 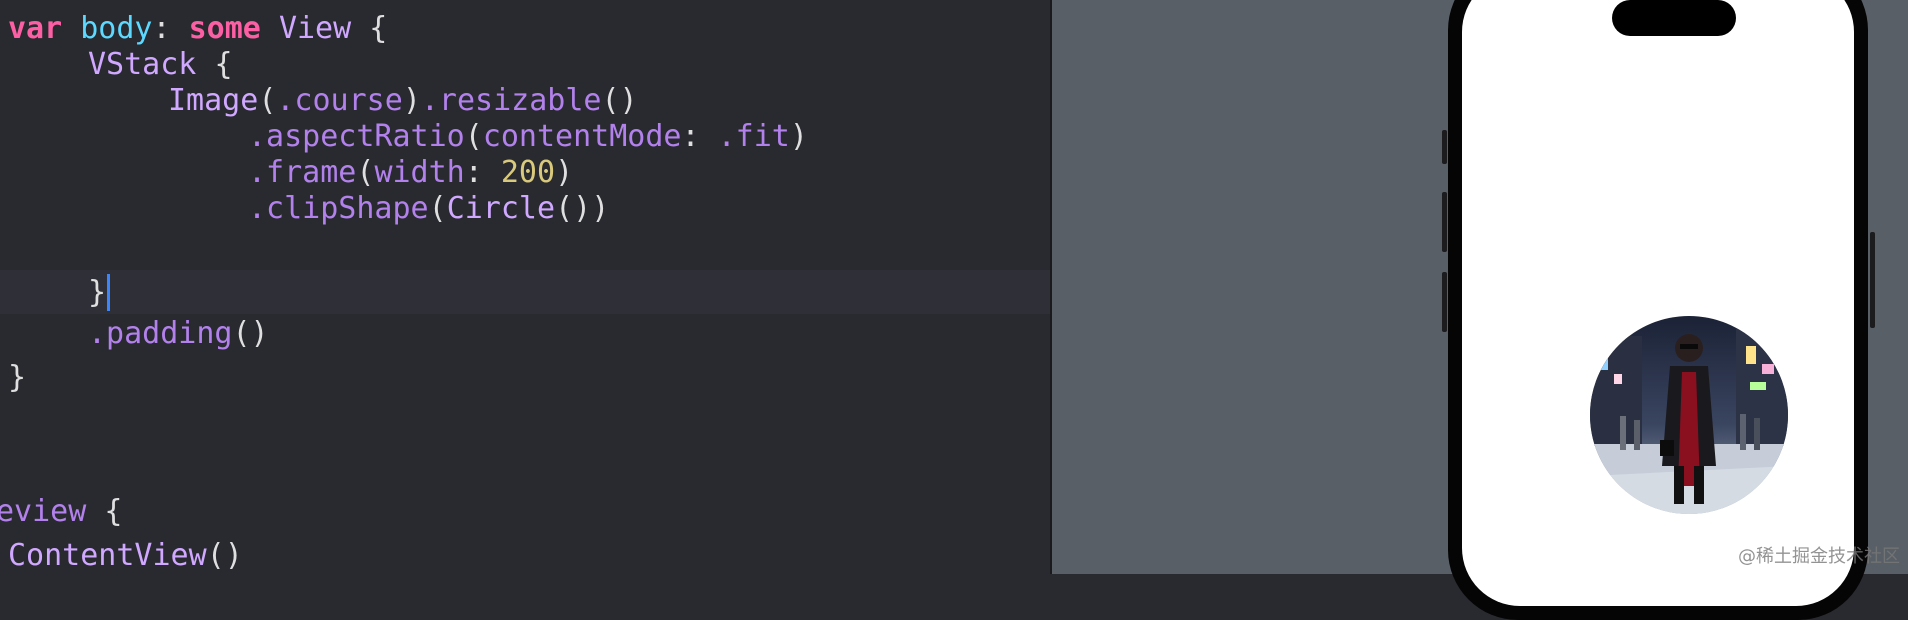 I want to click on phone-volume-down-button, so click(x=1444, y=302).